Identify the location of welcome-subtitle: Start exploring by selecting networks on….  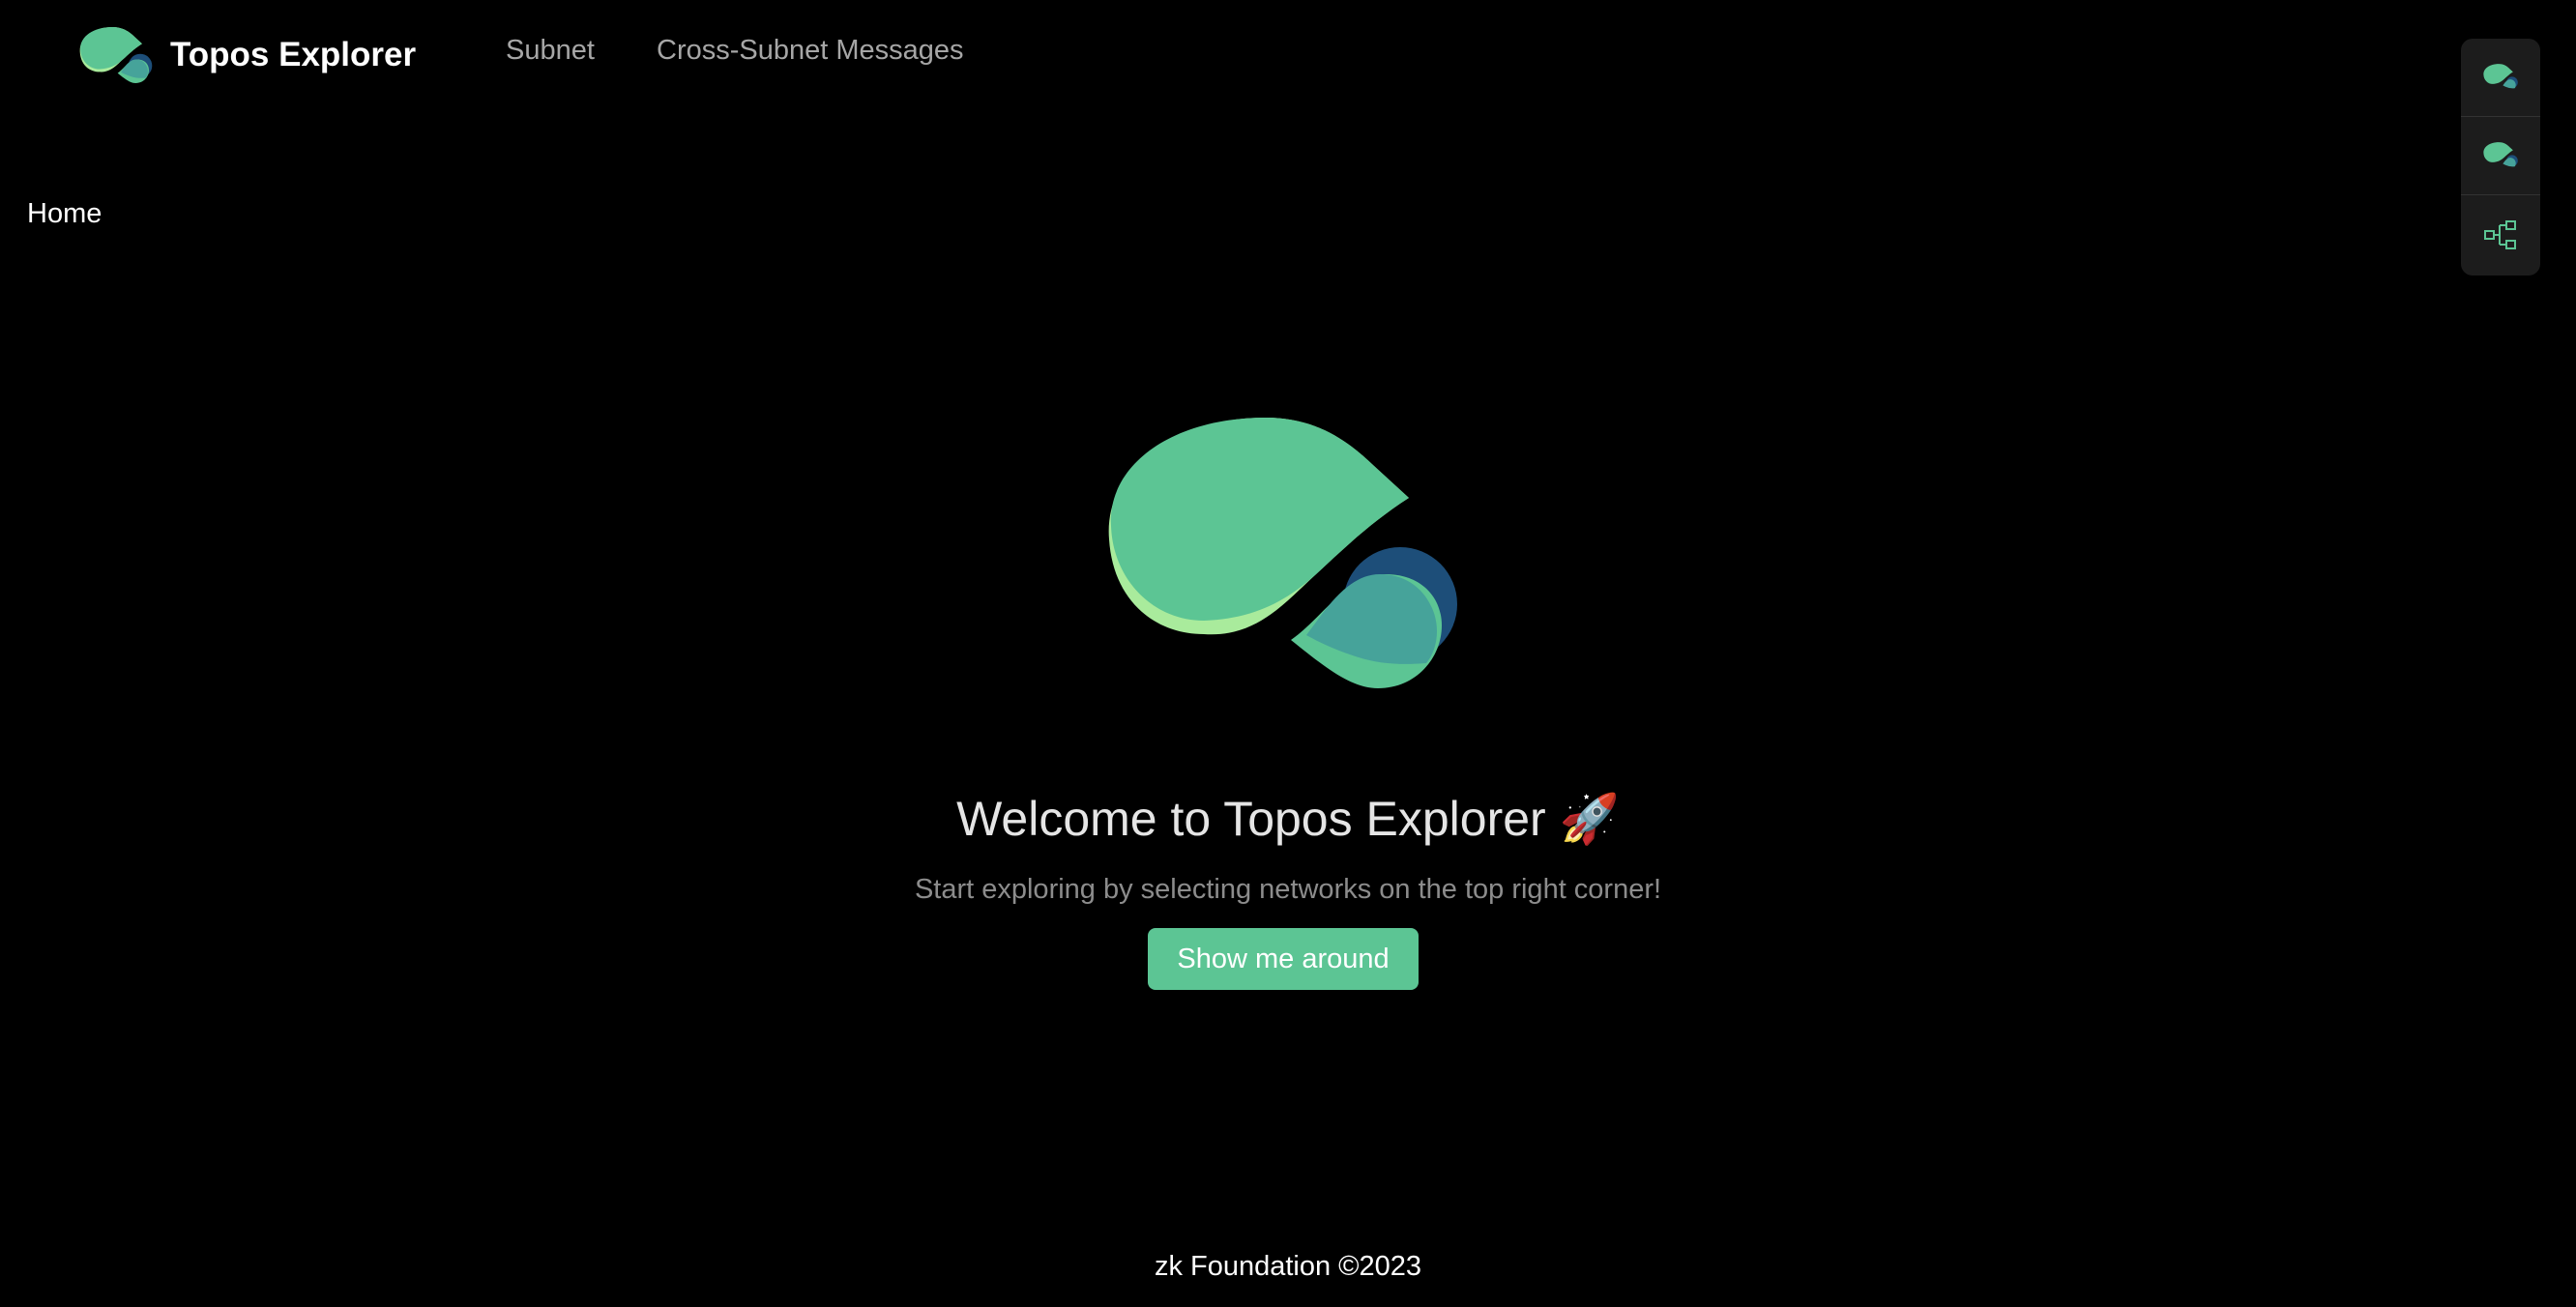
(1288, 890).